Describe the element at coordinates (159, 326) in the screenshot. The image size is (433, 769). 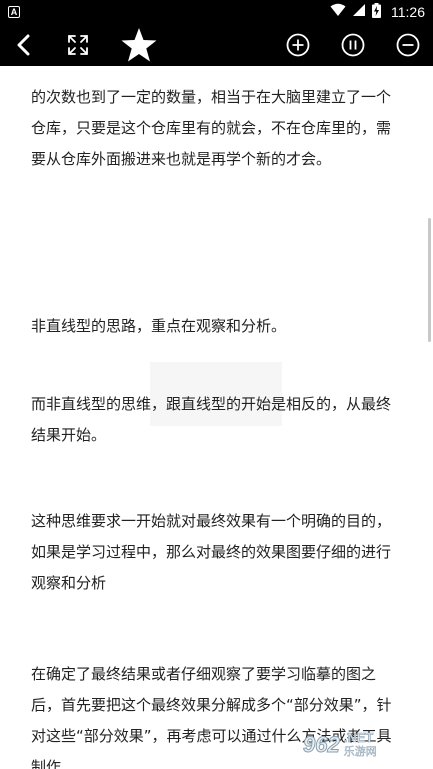
I see `paragraph: 非直线型的思路，重点在观察和分析。` at that location.